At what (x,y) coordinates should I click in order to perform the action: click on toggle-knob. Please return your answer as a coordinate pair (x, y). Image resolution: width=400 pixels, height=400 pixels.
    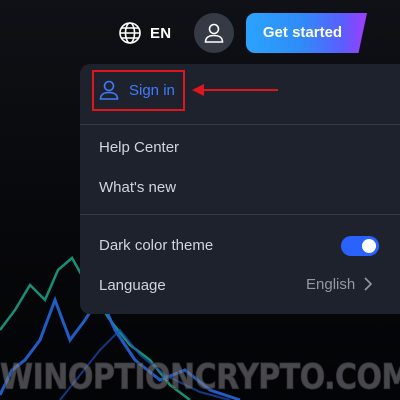
    Looking at the image, I should click on (369, 246).